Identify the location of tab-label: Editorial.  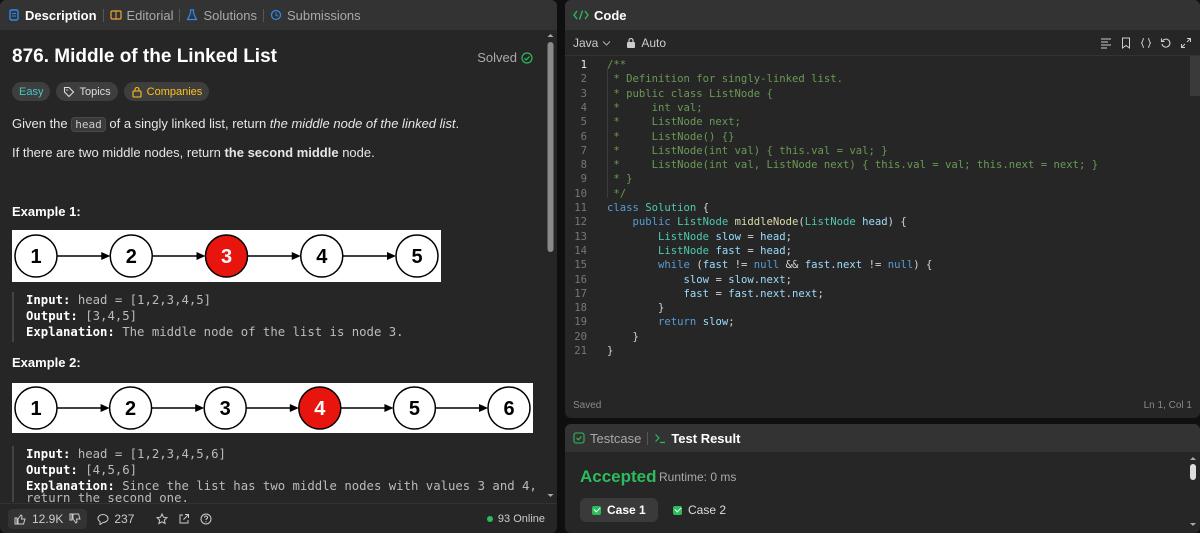
(150, 15).